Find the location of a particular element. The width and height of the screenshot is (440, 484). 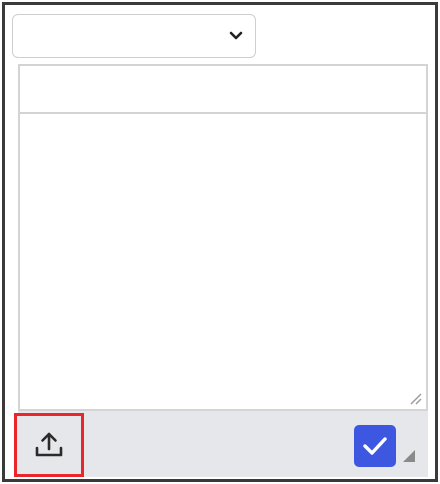

panel-frame-right-edge is located at coordinates (436, 241).